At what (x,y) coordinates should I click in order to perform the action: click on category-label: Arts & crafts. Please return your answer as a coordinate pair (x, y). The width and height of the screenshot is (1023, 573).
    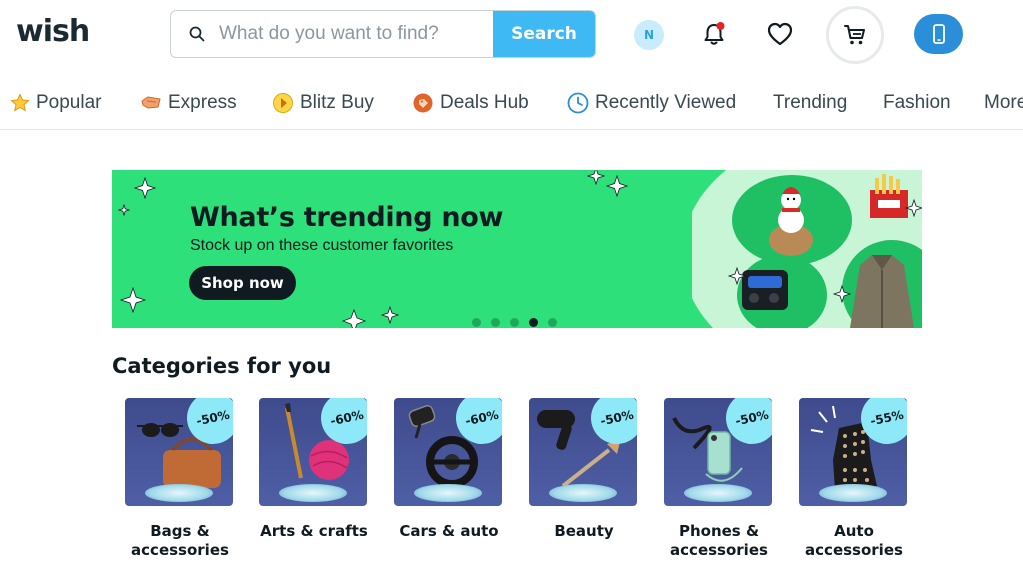
    Looking at the image, I should click on (314, 531).